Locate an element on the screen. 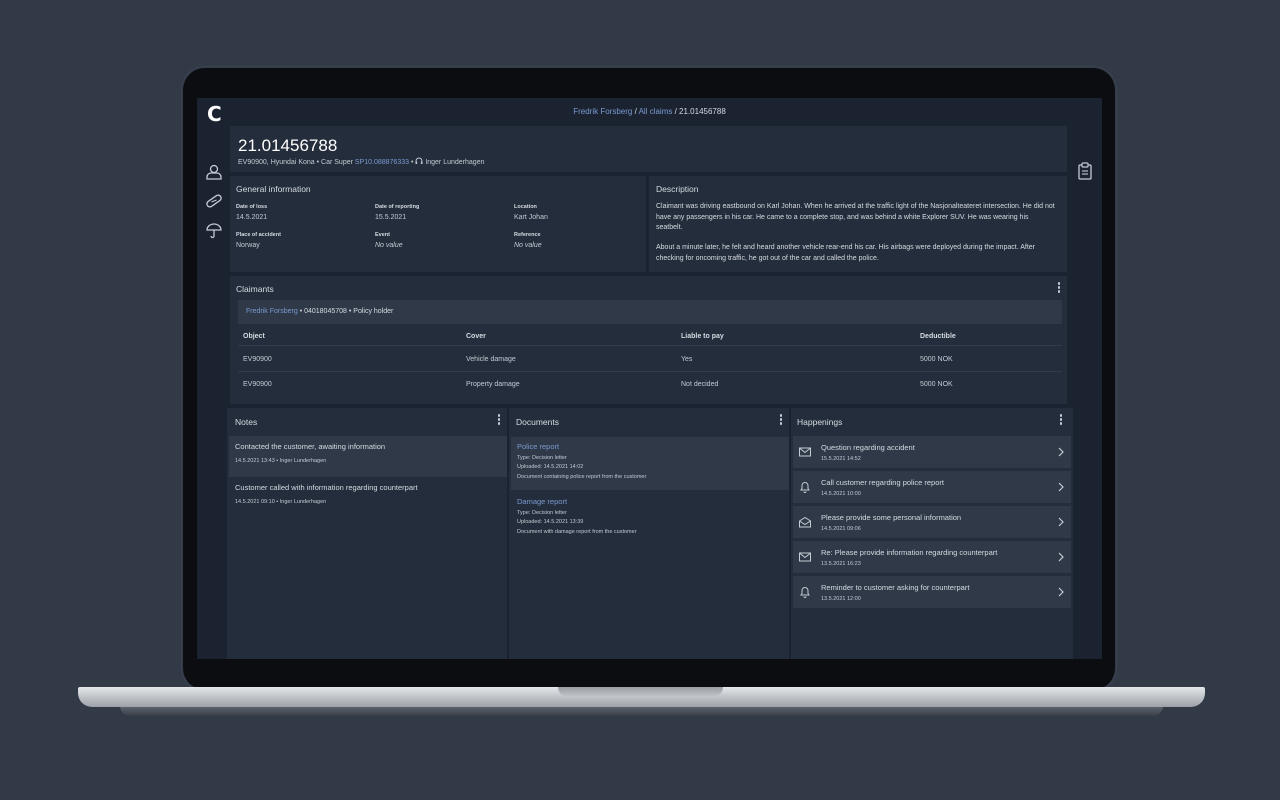 The width and height of the screenshot is (1280, 800). clipboard-icon is located at coordinates (1085, 171).